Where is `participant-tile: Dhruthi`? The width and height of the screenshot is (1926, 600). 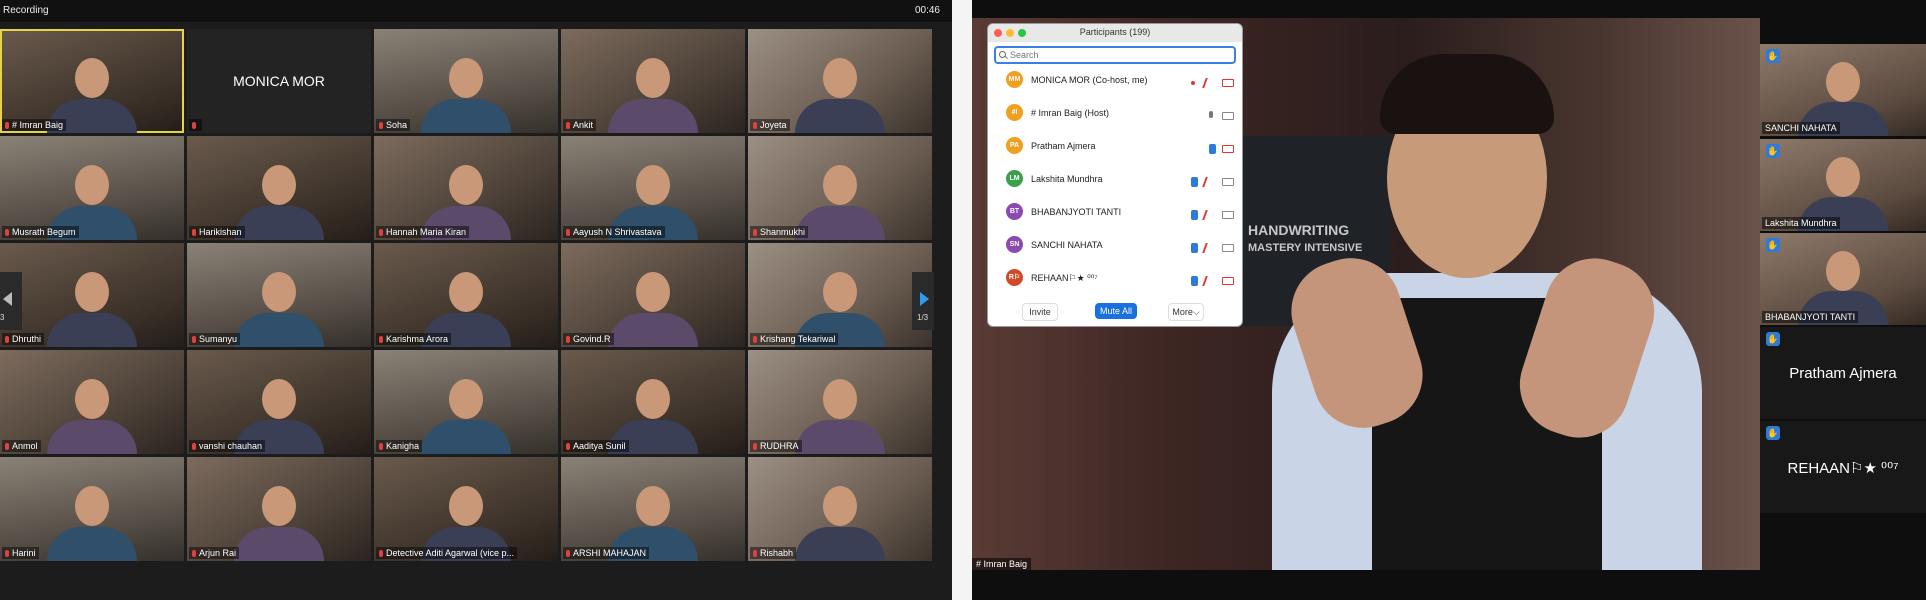 participant-tile: Dhruthi is located at coordinates (92, 295).